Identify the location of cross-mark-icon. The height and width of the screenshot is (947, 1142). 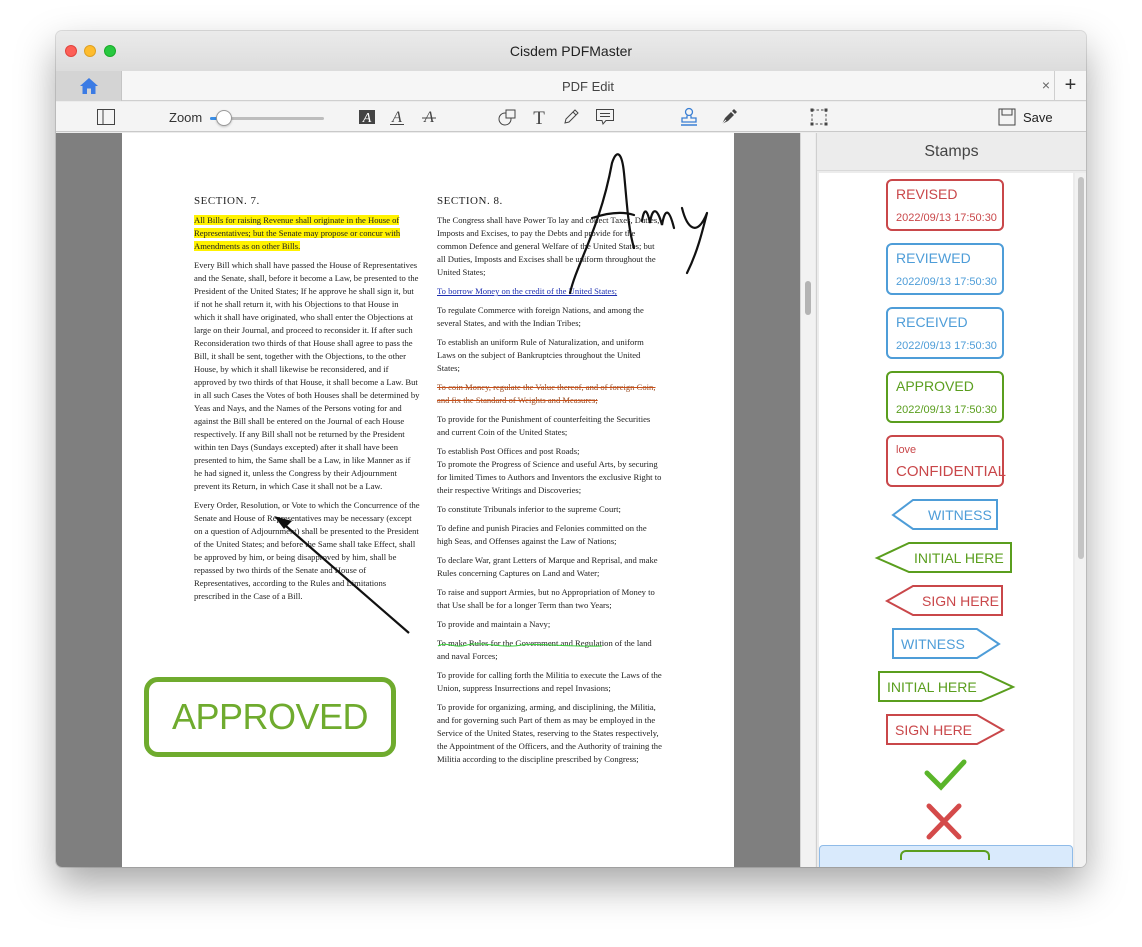
(944, 821).